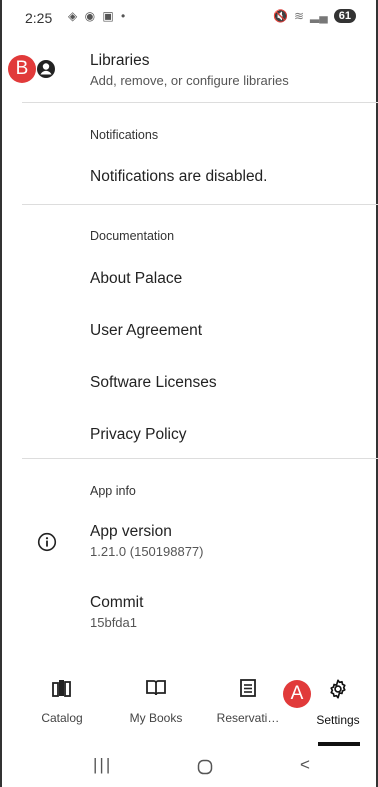 Image resolution: width=378 pixels, height=787 pixels. Describe the element at coordinates (319, 16) in the screenshot. I see `signal-icon: ▂▄` at that location.